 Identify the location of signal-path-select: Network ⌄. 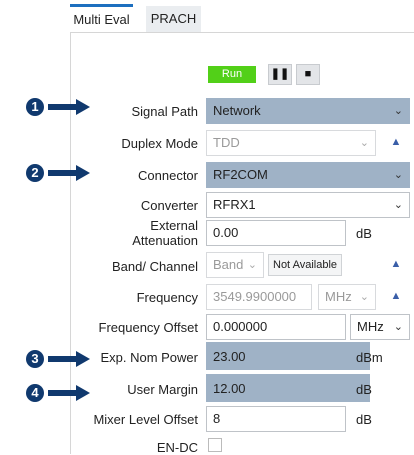
(308, 111).